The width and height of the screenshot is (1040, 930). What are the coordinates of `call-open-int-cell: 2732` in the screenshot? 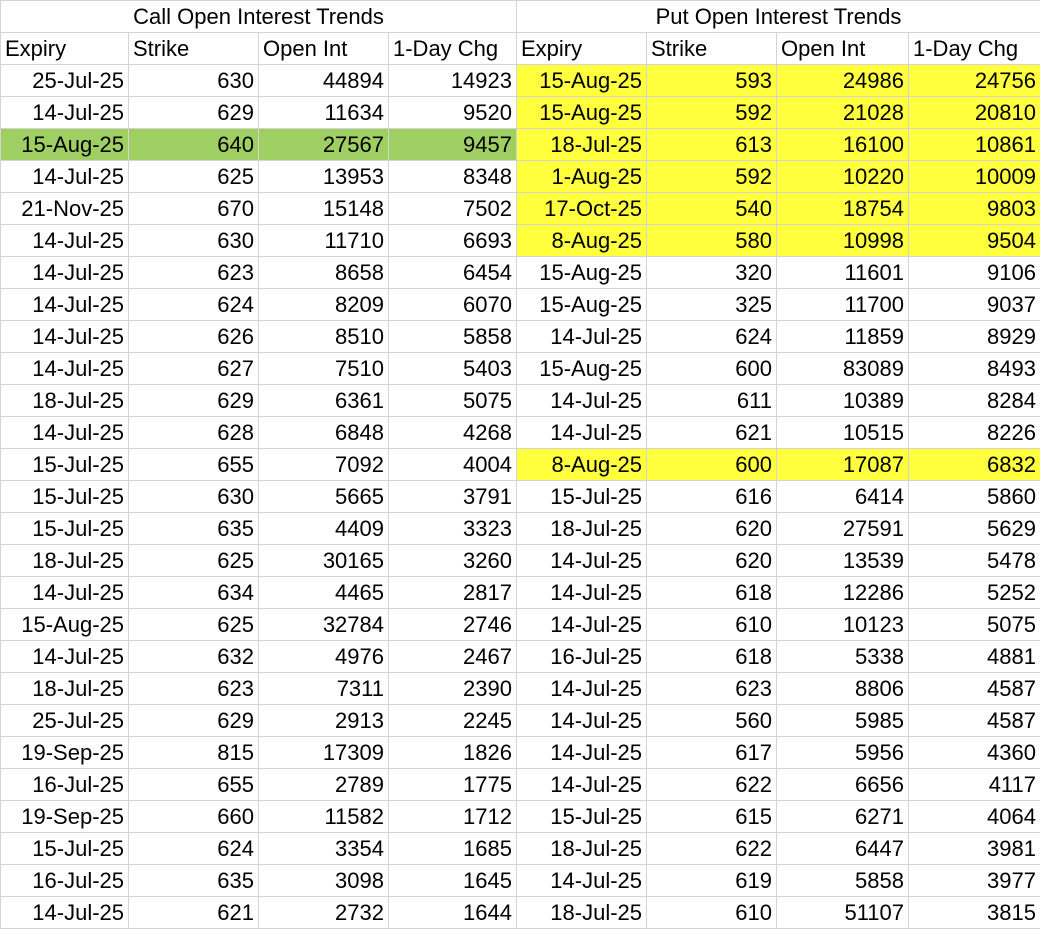 It's located at (323, 912).